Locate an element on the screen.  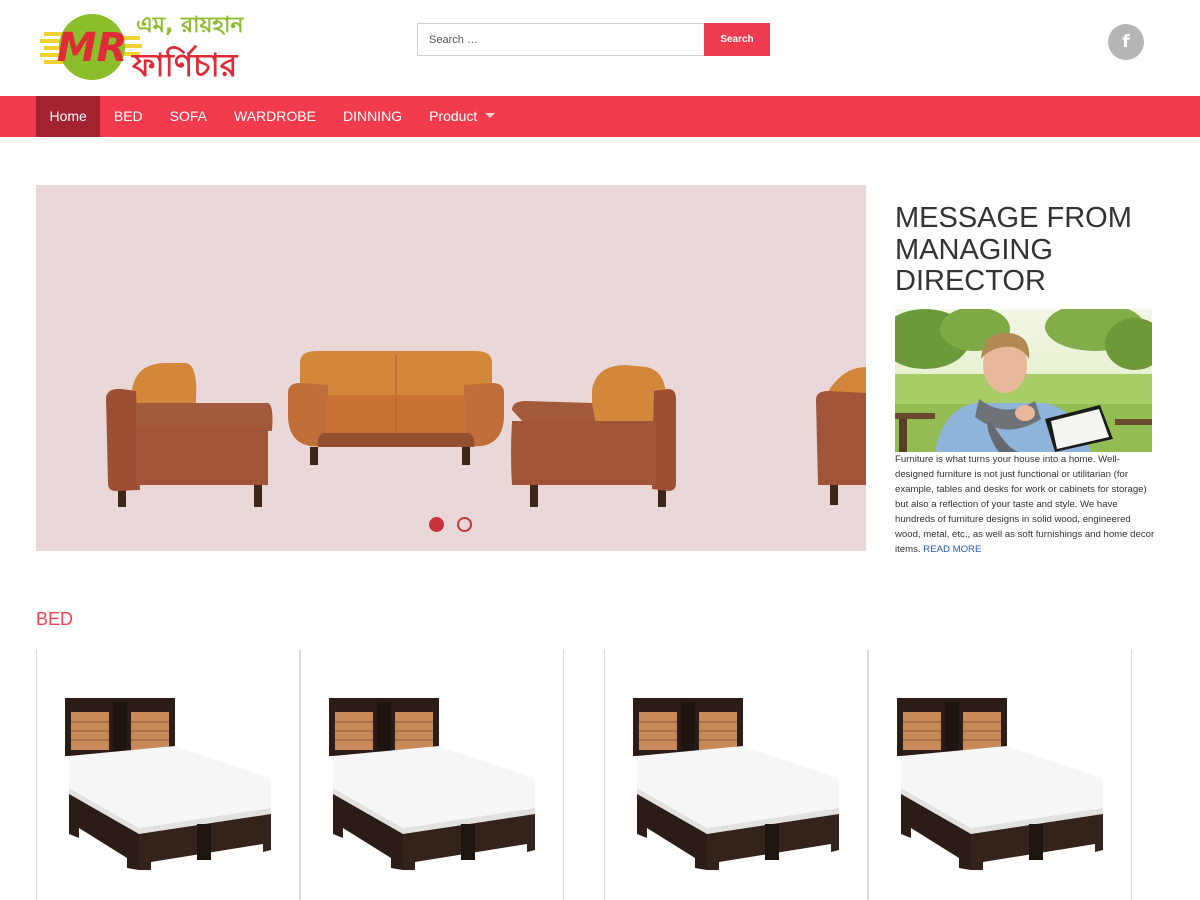
nav-item-product: Product is located at coordinates (462, 116).